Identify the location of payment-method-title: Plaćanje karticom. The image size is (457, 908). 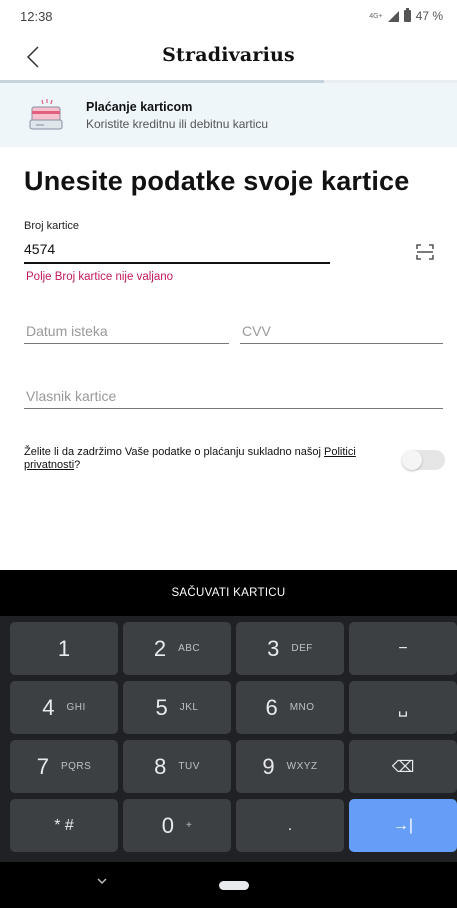
(139, 106).